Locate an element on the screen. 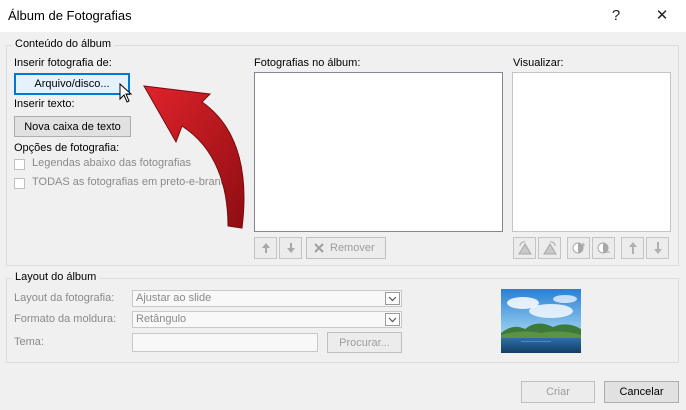  brightness-less-button is located at coordinates (657, 248).